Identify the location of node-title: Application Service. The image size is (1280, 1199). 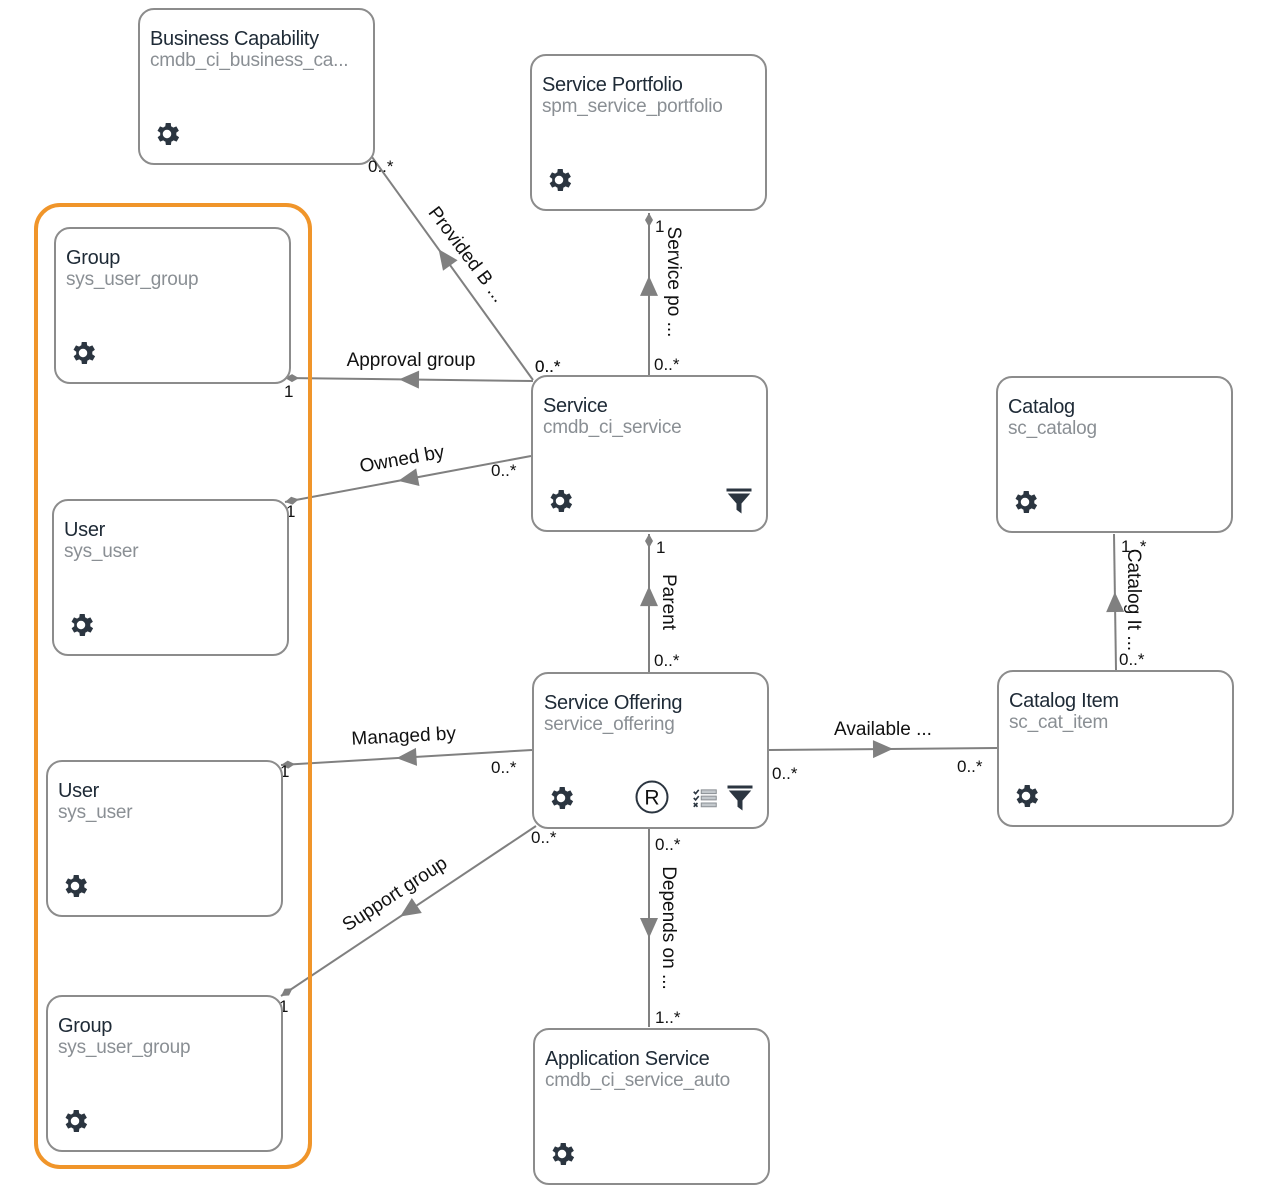
(627, 1059).